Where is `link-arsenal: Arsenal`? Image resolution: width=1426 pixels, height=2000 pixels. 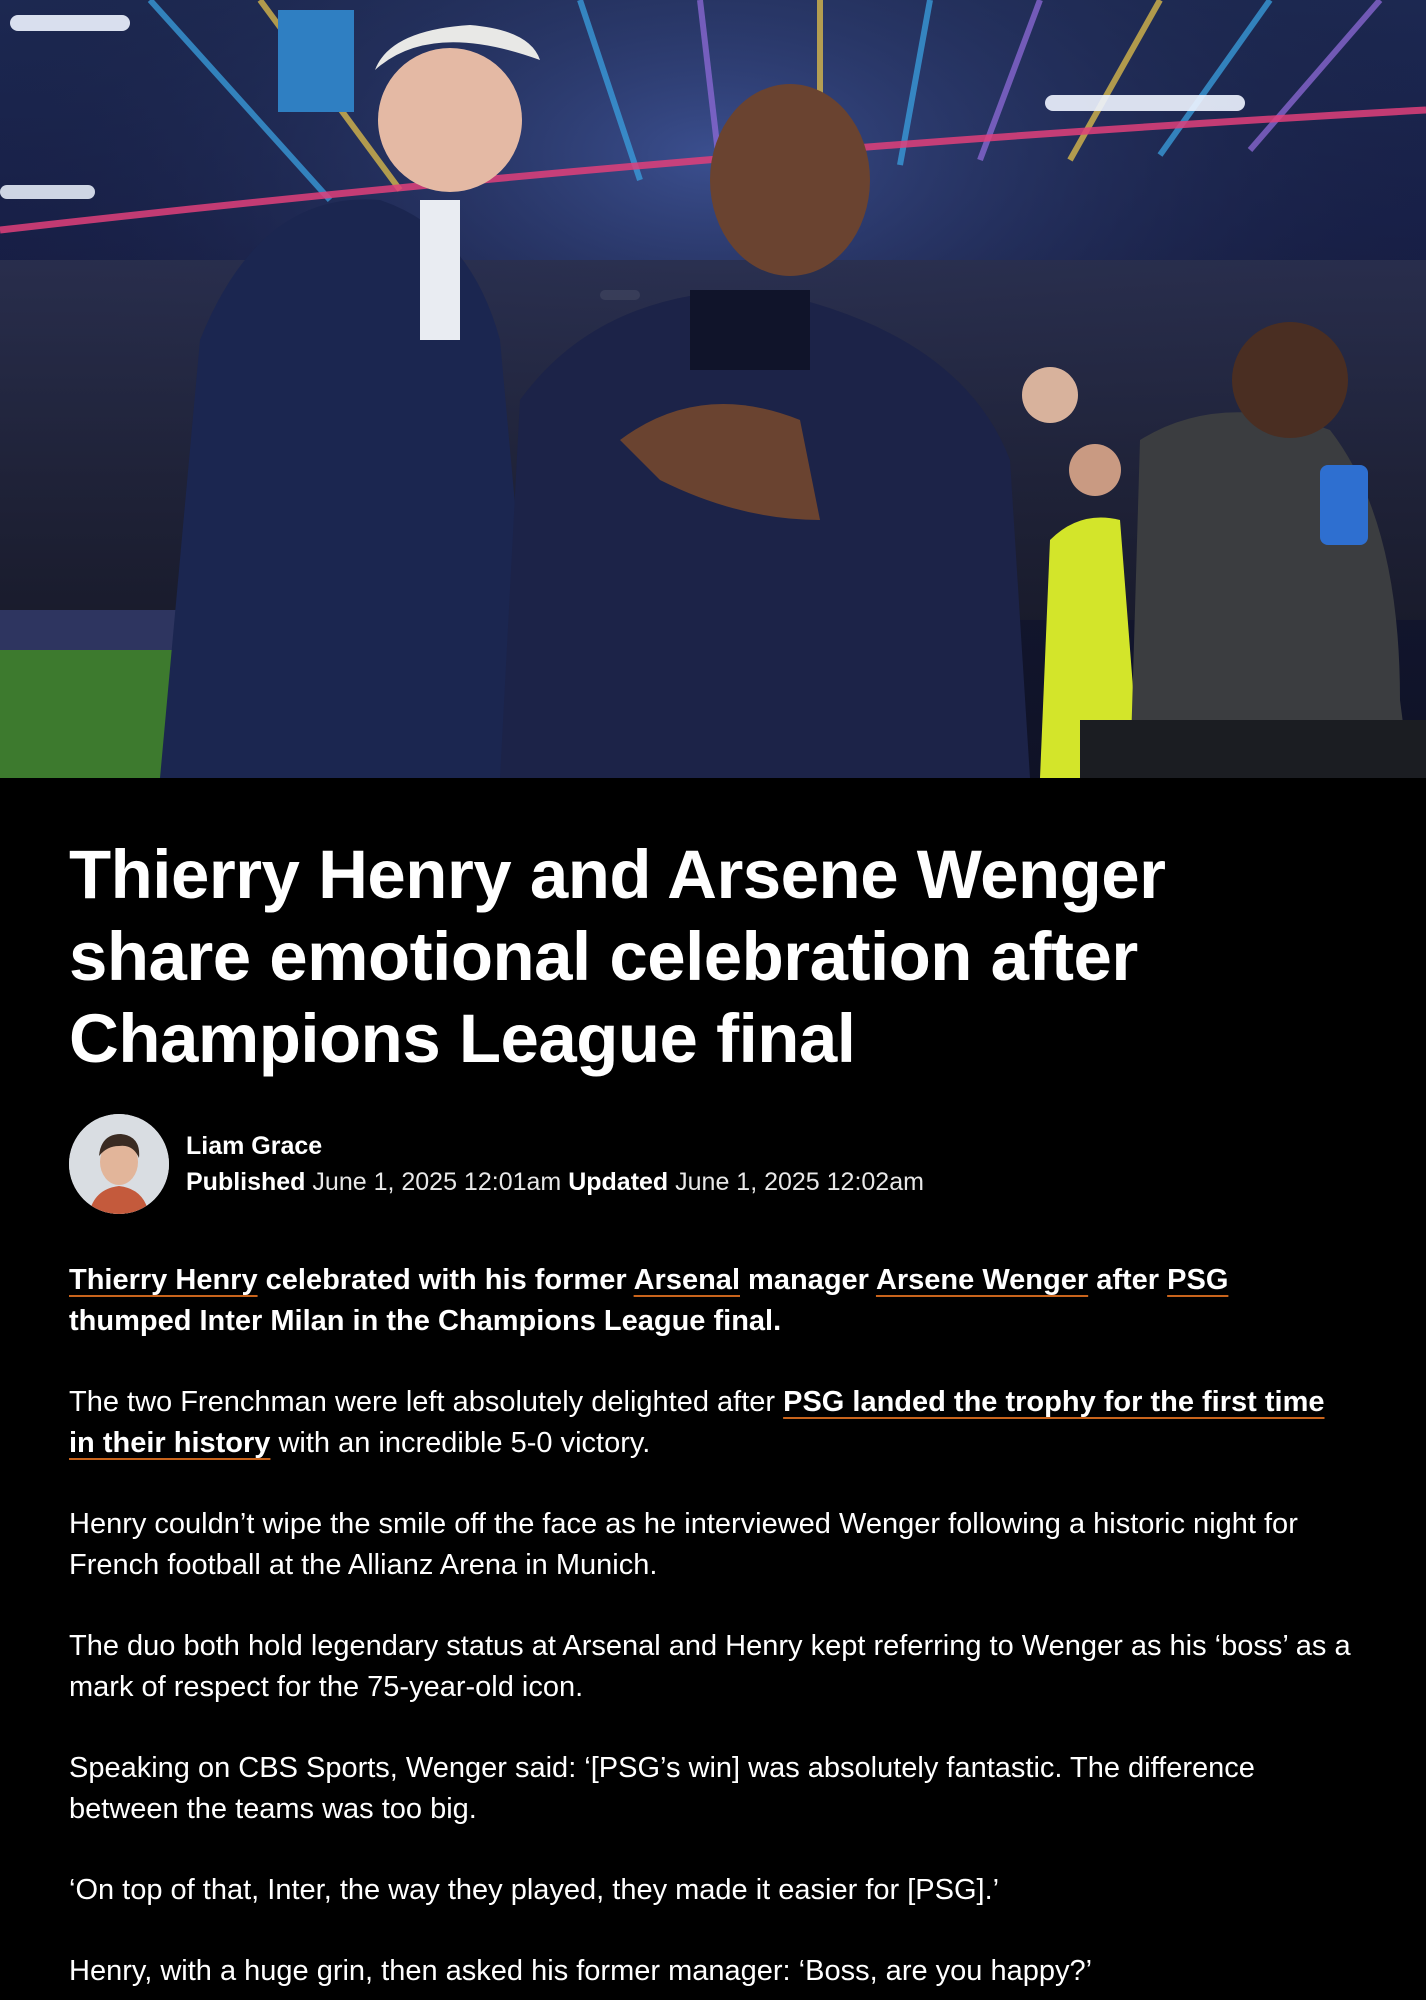
link-arsenal: Arsenal is located at coordinates (687, 1280).